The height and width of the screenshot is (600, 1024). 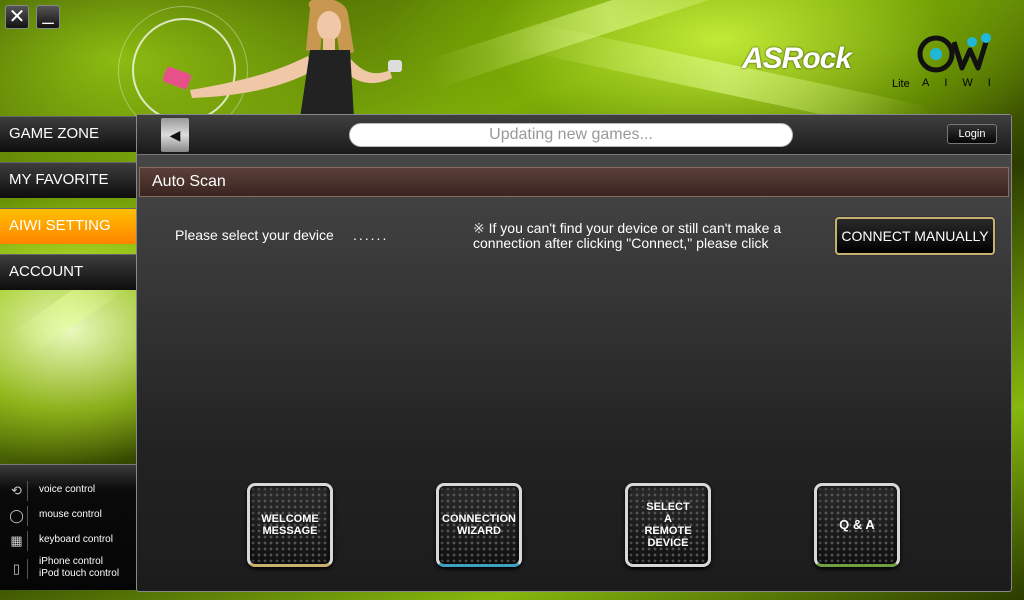 I want to click on tile-label: DEVICE, so click(x=668, y=543).